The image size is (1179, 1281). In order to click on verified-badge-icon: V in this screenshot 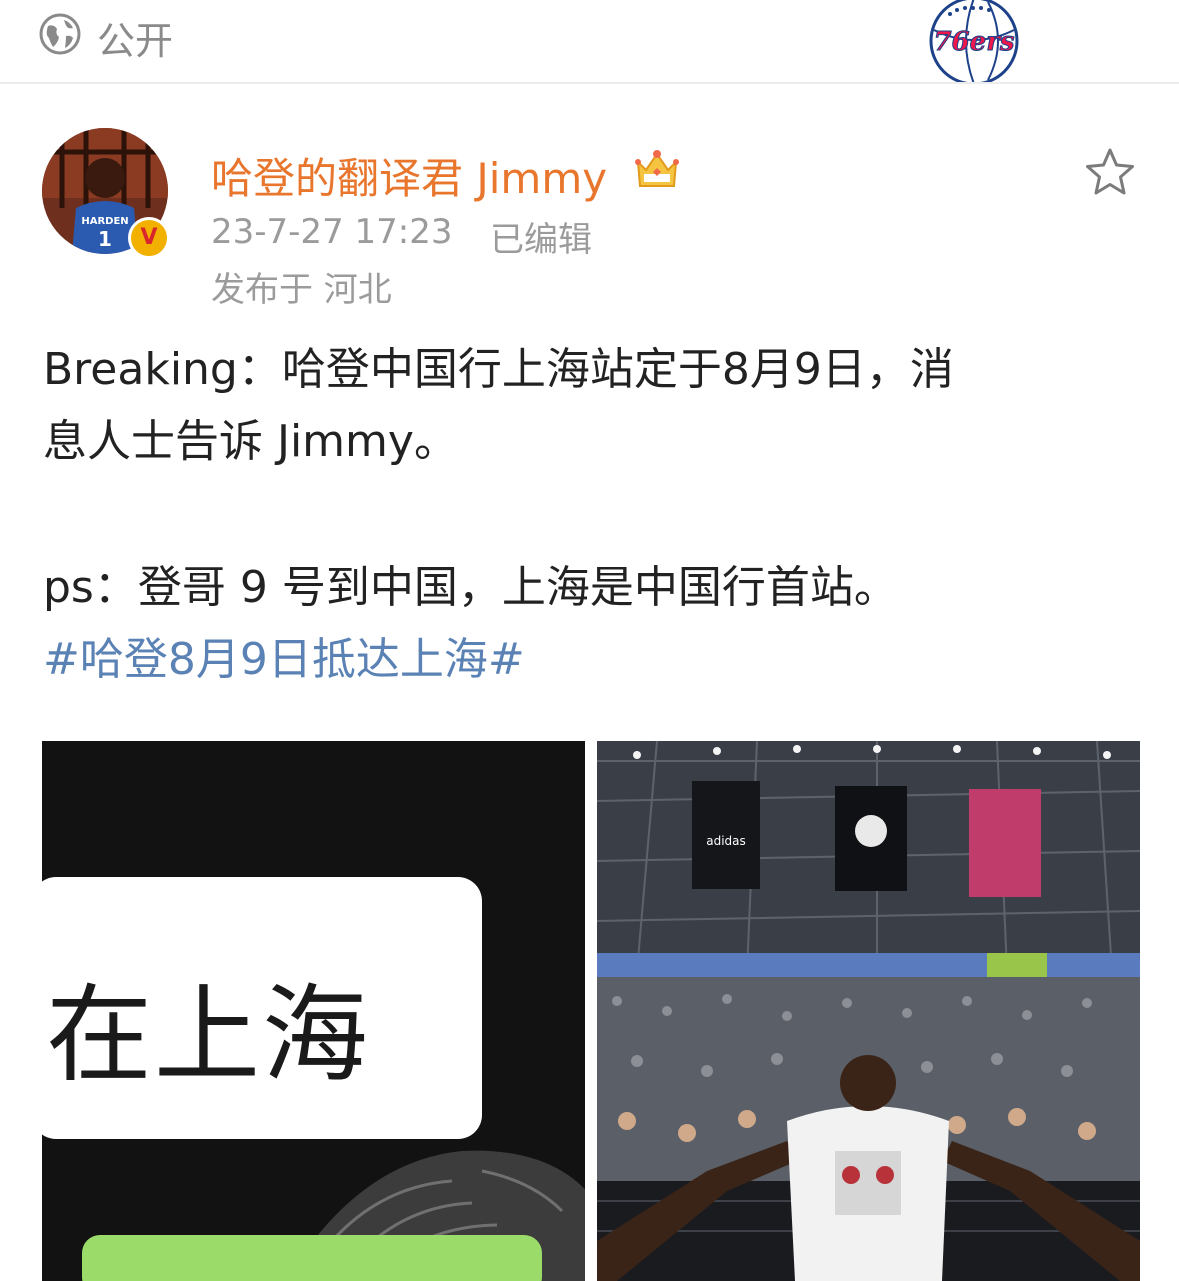, I will do `click(149, 238)`.